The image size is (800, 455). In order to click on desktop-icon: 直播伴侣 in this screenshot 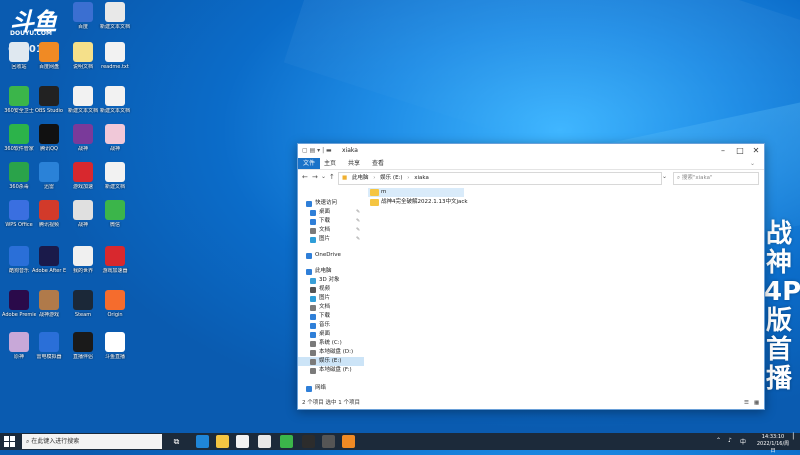, I will do `click(83, 346)`.